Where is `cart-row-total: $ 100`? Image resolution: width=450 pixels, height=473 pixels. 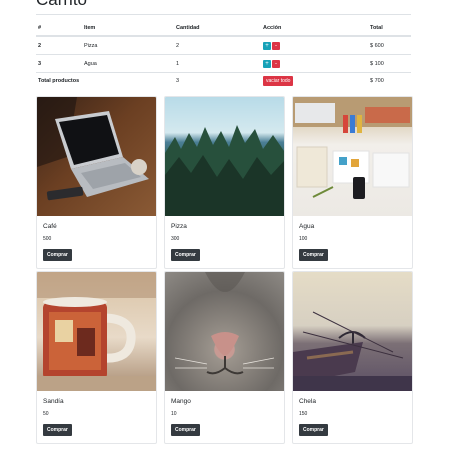
cart-row-total: $ 100 is located at coordinates (389, 63).